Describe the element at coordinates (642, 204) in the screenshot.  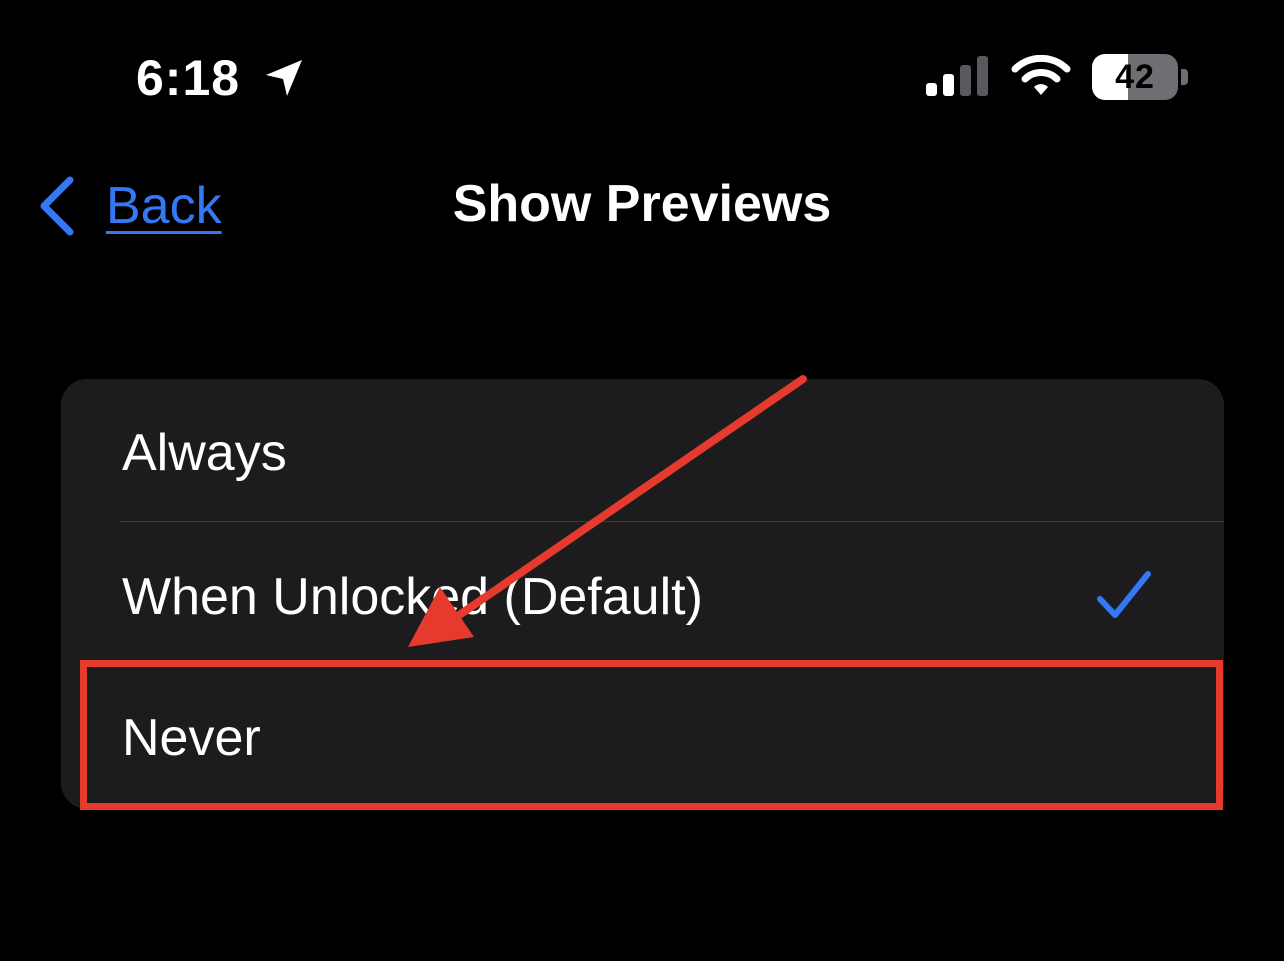
I see `page-title: Show Previews` at that location.